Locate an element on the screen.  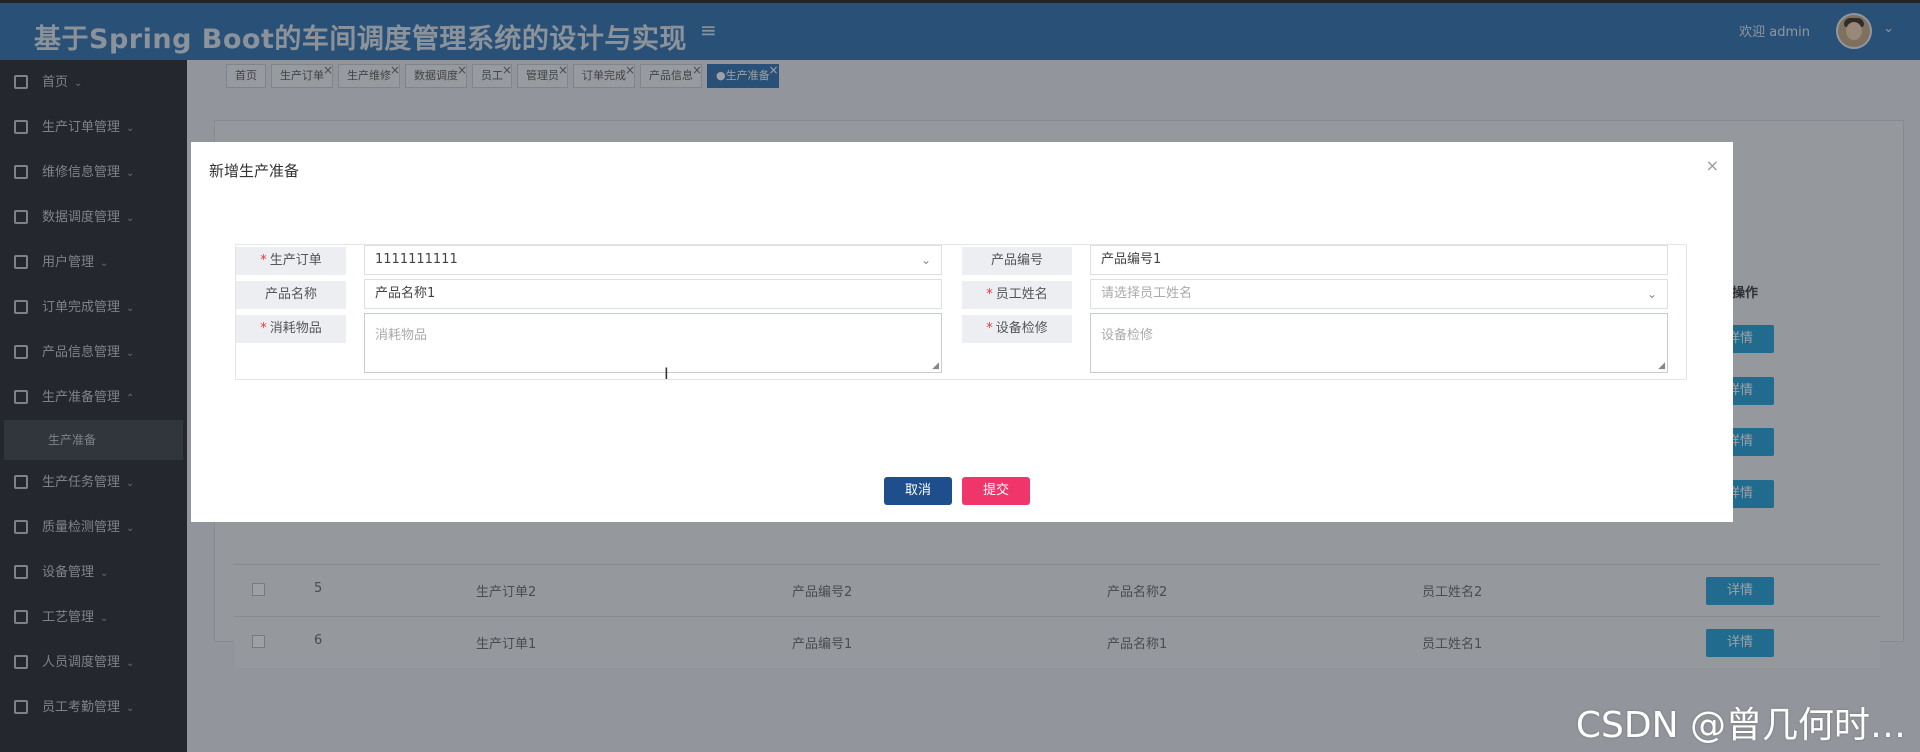
consume-textarea: 消耗物品 ◢ is located at coordinates (653, 343).